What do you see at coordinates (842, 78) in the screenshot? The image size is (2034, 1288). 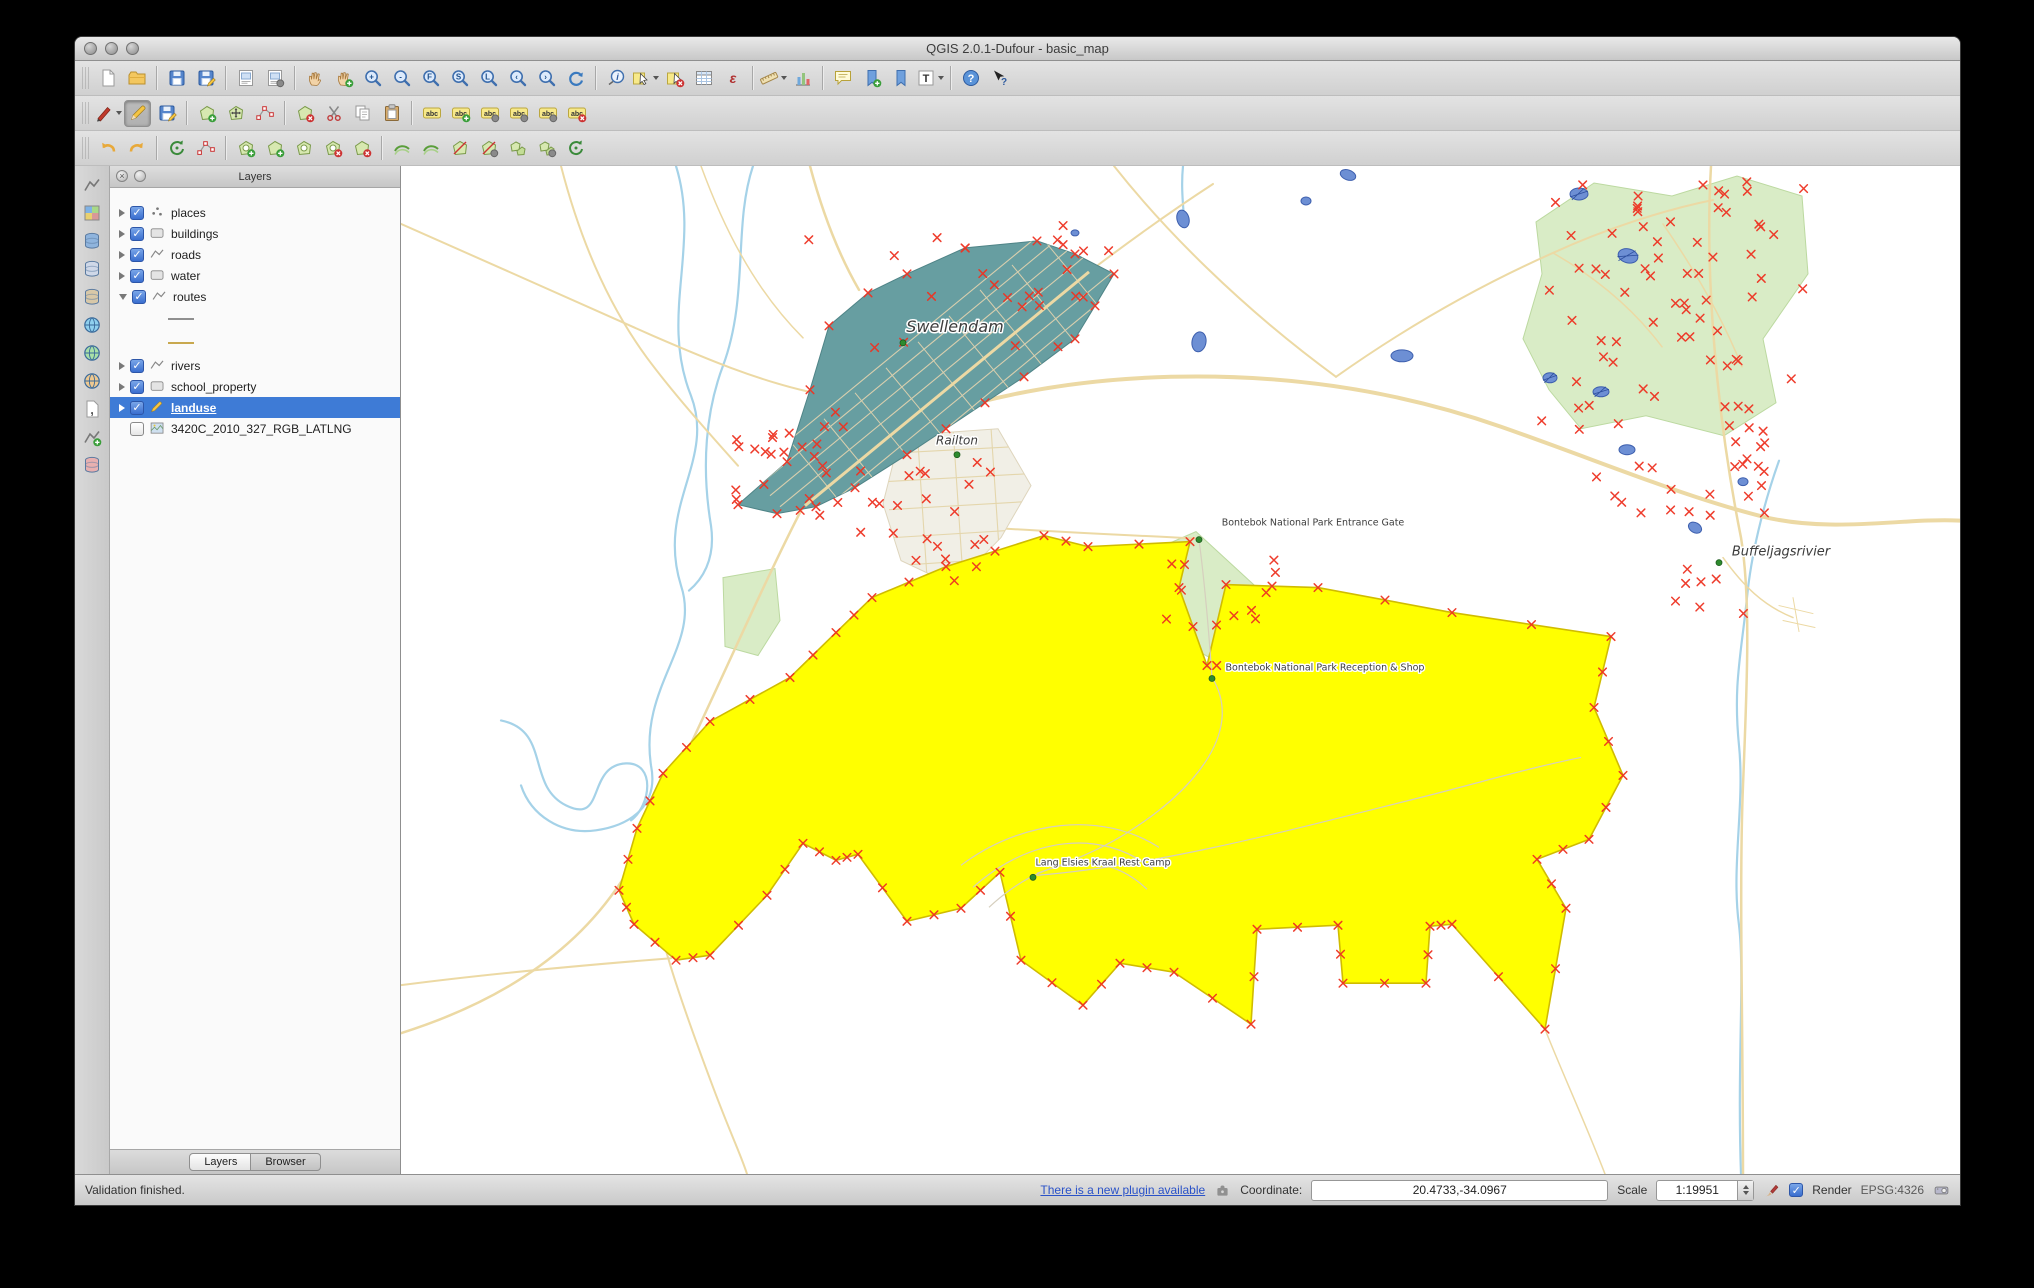 I see `map-tips-button` at bounding box center [842, 78].